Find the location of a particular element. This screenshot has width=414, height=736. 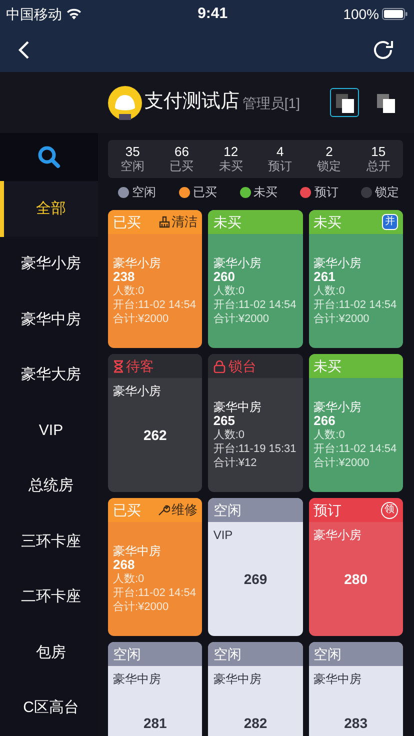

category-item: 豪华小房 is located at coordinates (49, 264).